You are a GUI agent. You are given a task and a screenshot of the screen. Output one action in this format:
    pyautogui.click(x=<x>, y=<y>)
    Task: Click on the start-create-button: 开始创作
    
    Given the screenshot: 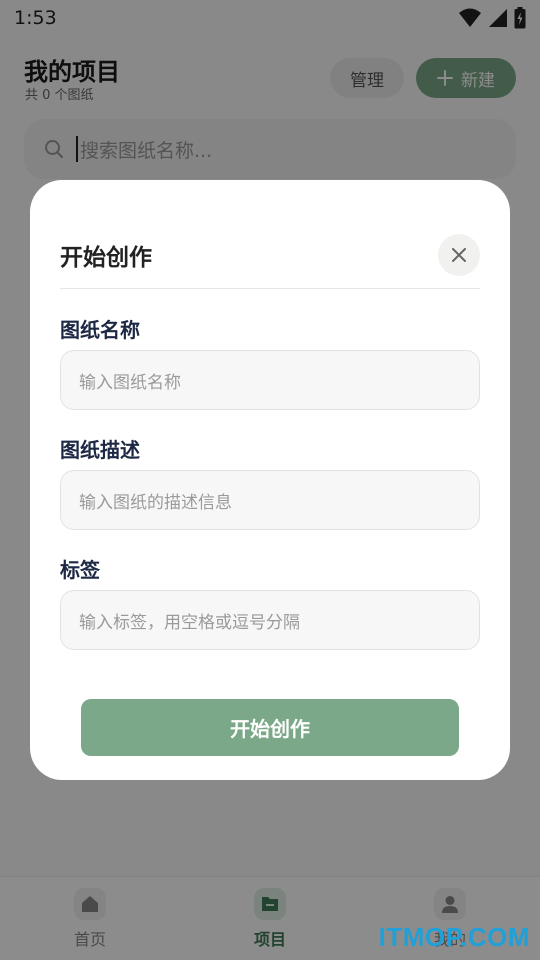 What is the action you would take?
    pyautogui.click(x=270, y=727)
    